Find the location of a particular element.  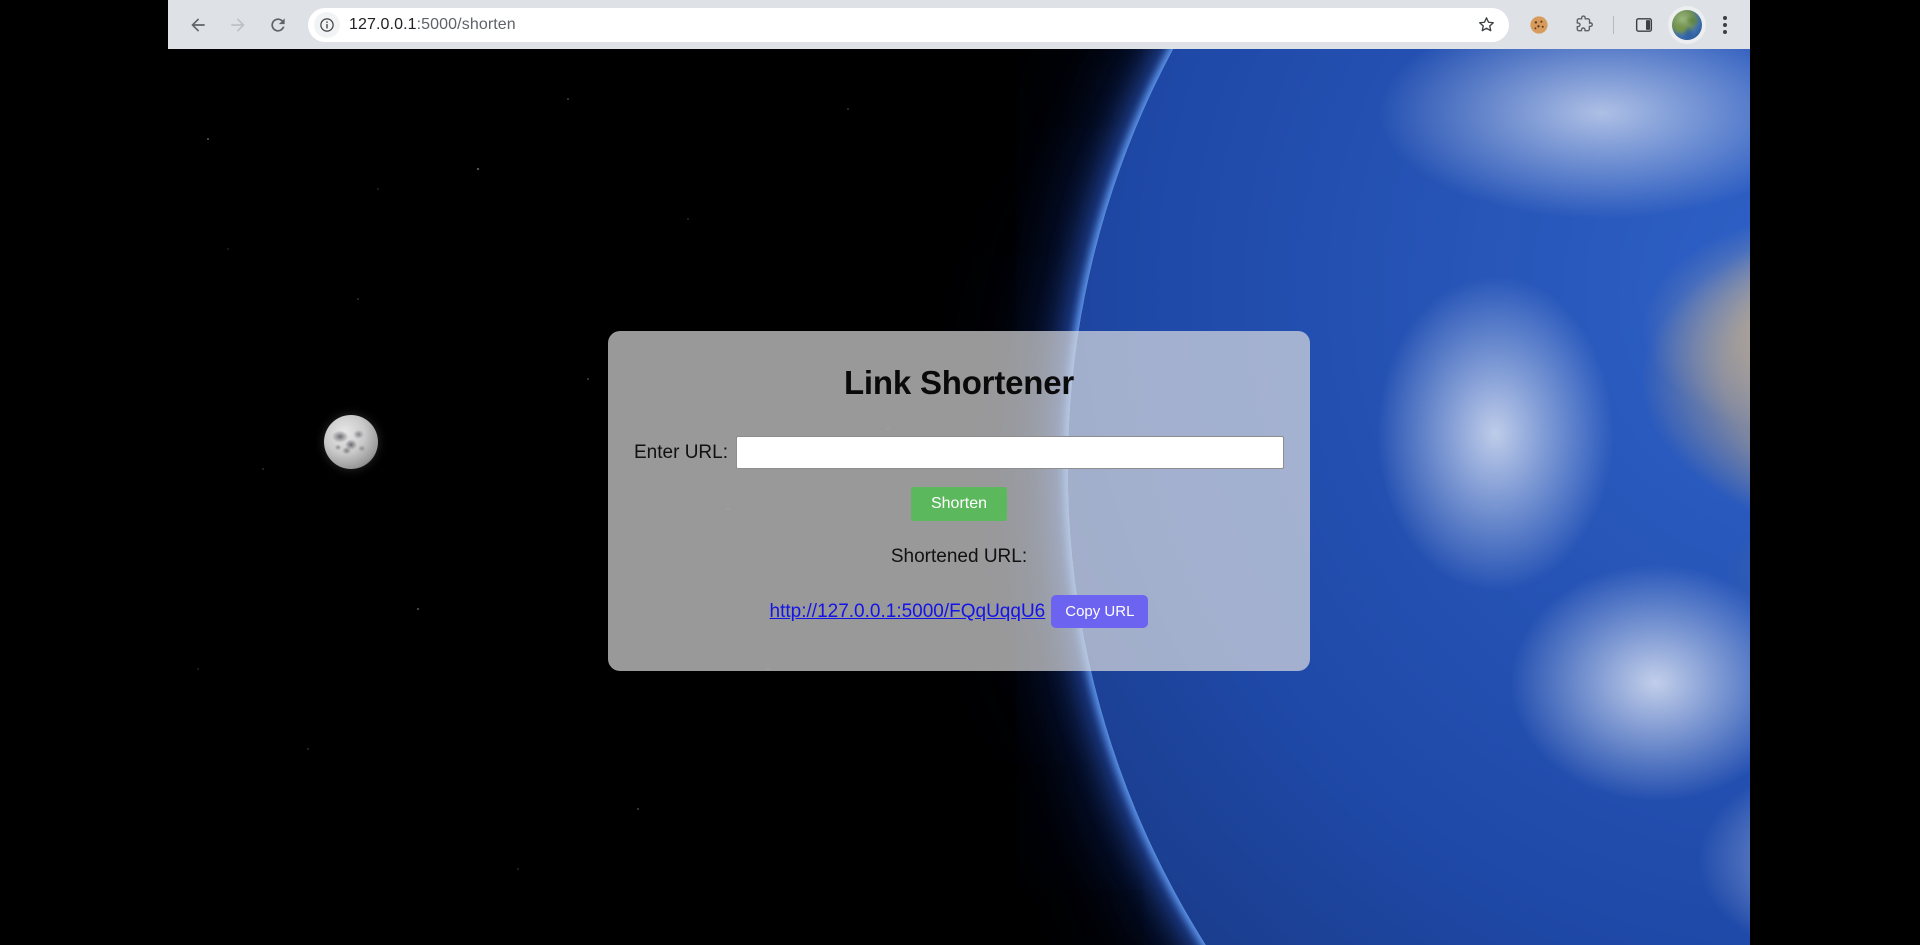

profile-avatar is located at coordinates (1687, 24).